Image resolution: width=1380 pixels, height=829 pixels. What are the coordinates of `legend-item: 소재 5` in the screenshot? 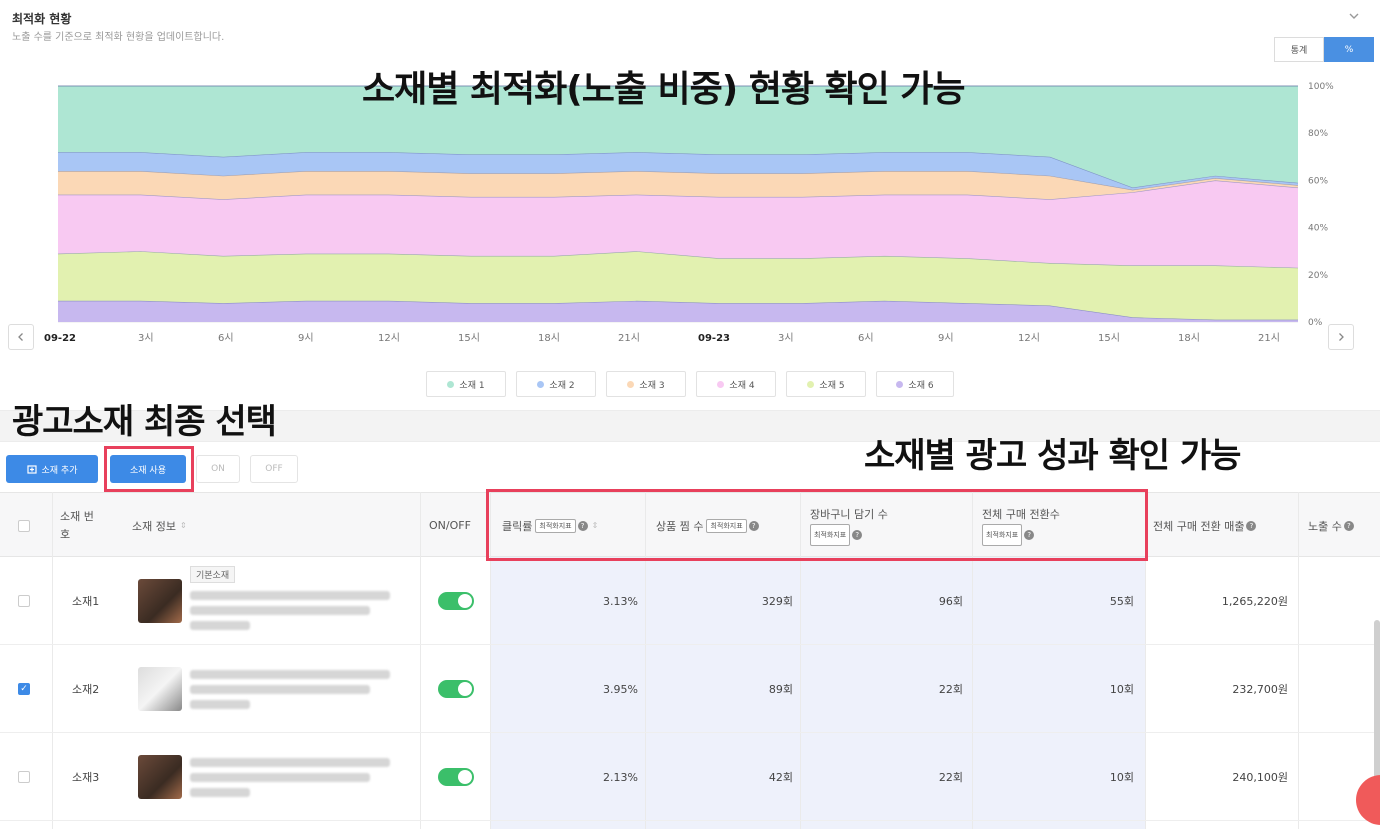 It's located at (826, 384).